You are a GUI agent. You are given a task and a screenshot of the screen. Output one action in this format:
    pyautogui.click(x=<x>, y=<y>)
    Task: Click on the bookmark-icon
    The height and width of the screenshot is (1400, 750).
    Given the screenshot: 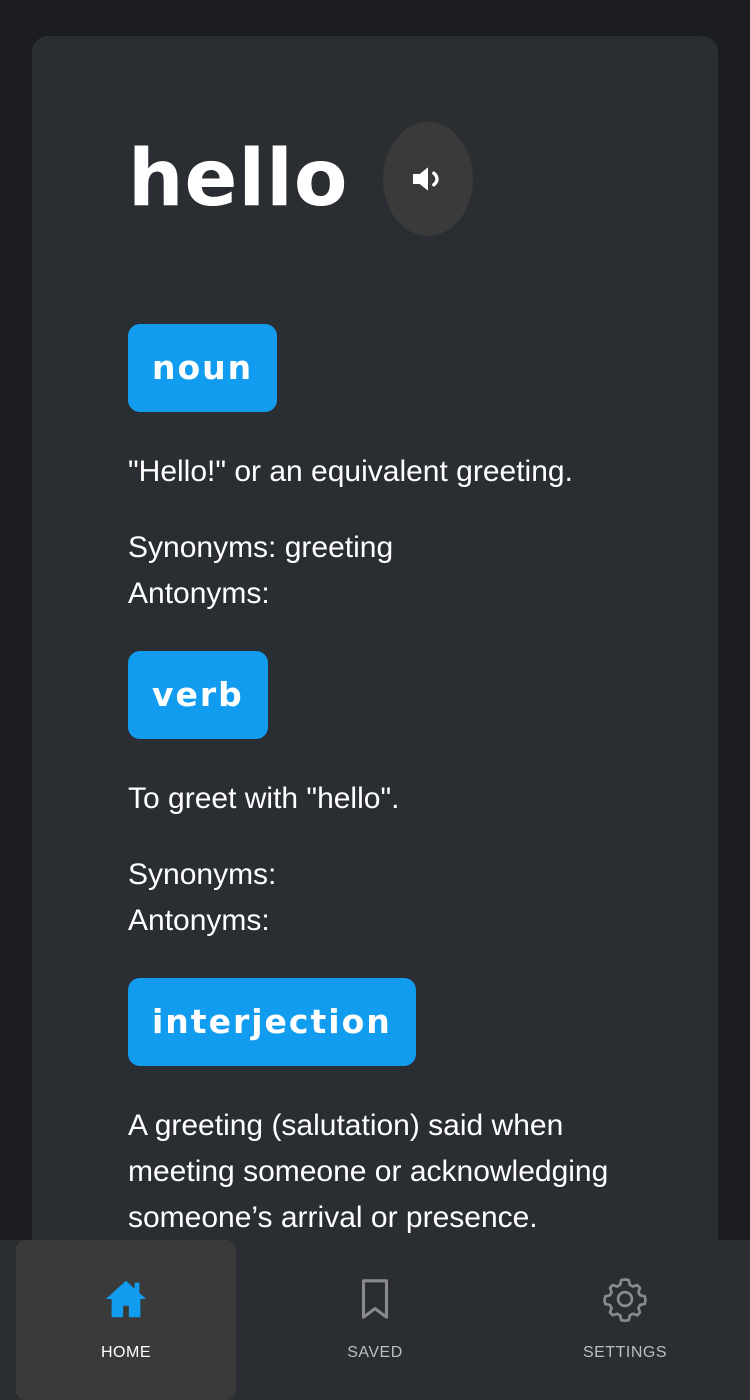 What is the action you would take?
    pyautogui.click(x=375, y=1299)
    